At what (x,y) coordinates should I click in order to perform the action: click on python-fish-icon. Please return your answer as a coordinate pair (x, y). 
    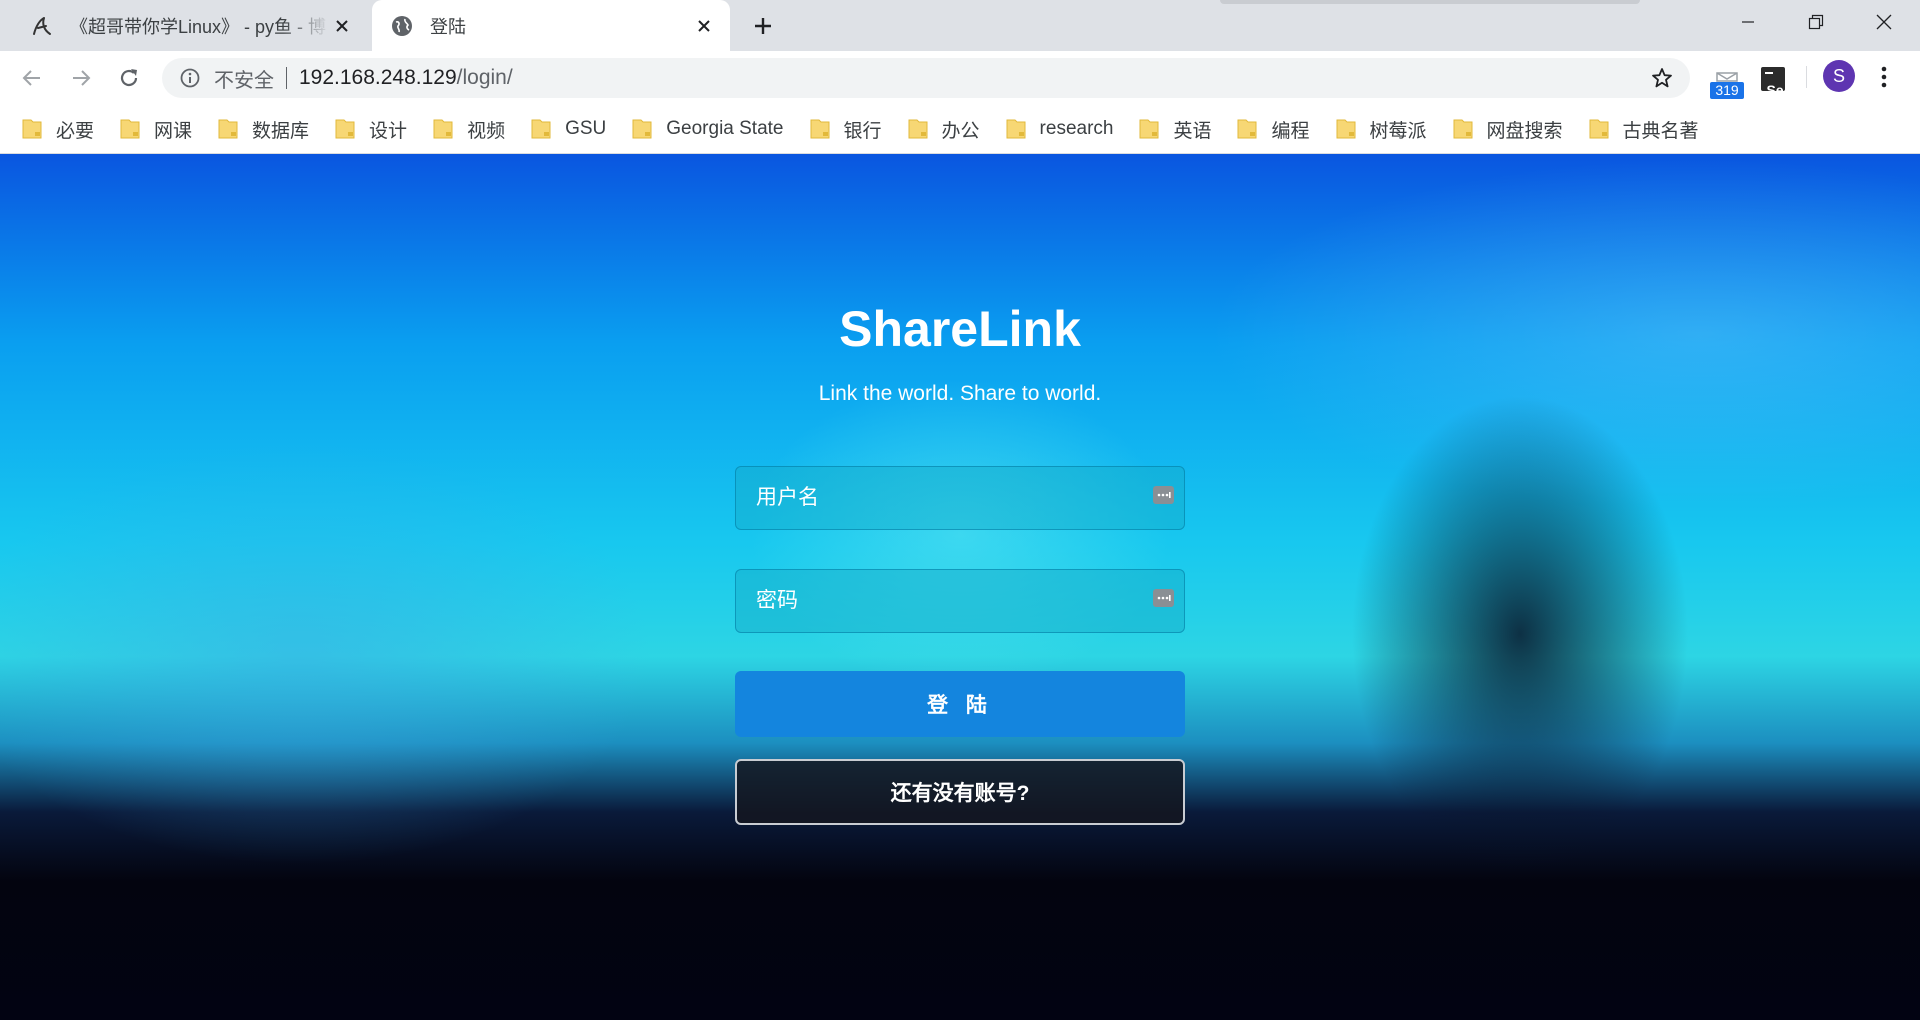
    Looking at the image, I should click on (42, 26).